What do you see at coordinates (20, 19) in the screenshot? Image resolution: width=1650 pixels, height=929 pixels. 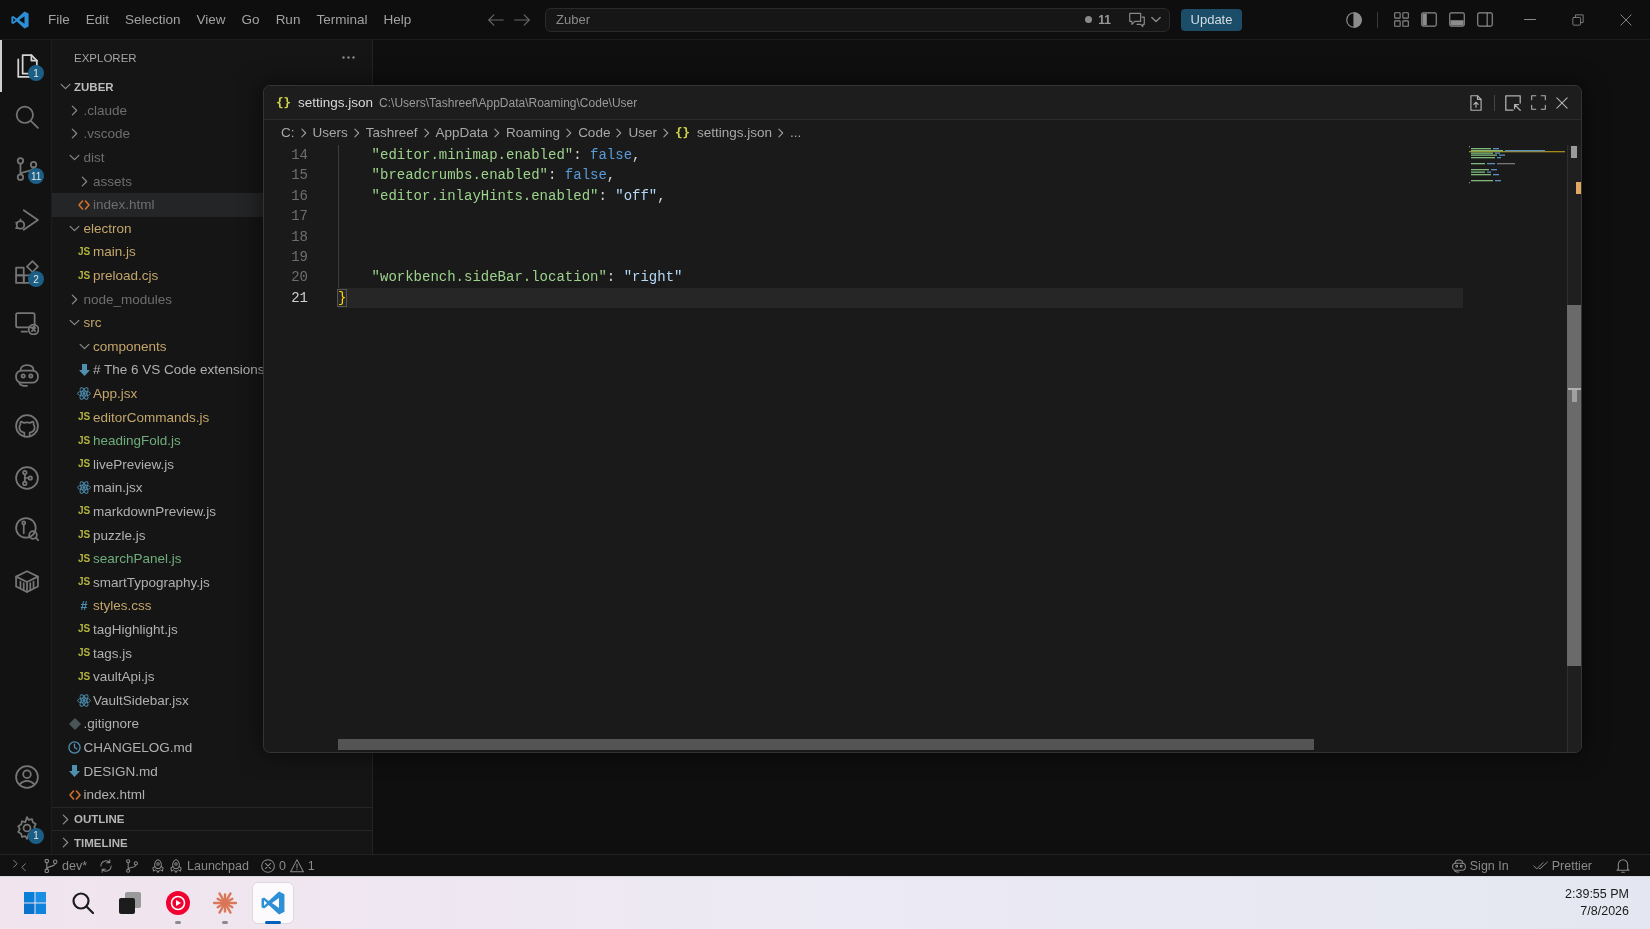 I see `vscode-logo-icon` at bounding box center [20, 19].